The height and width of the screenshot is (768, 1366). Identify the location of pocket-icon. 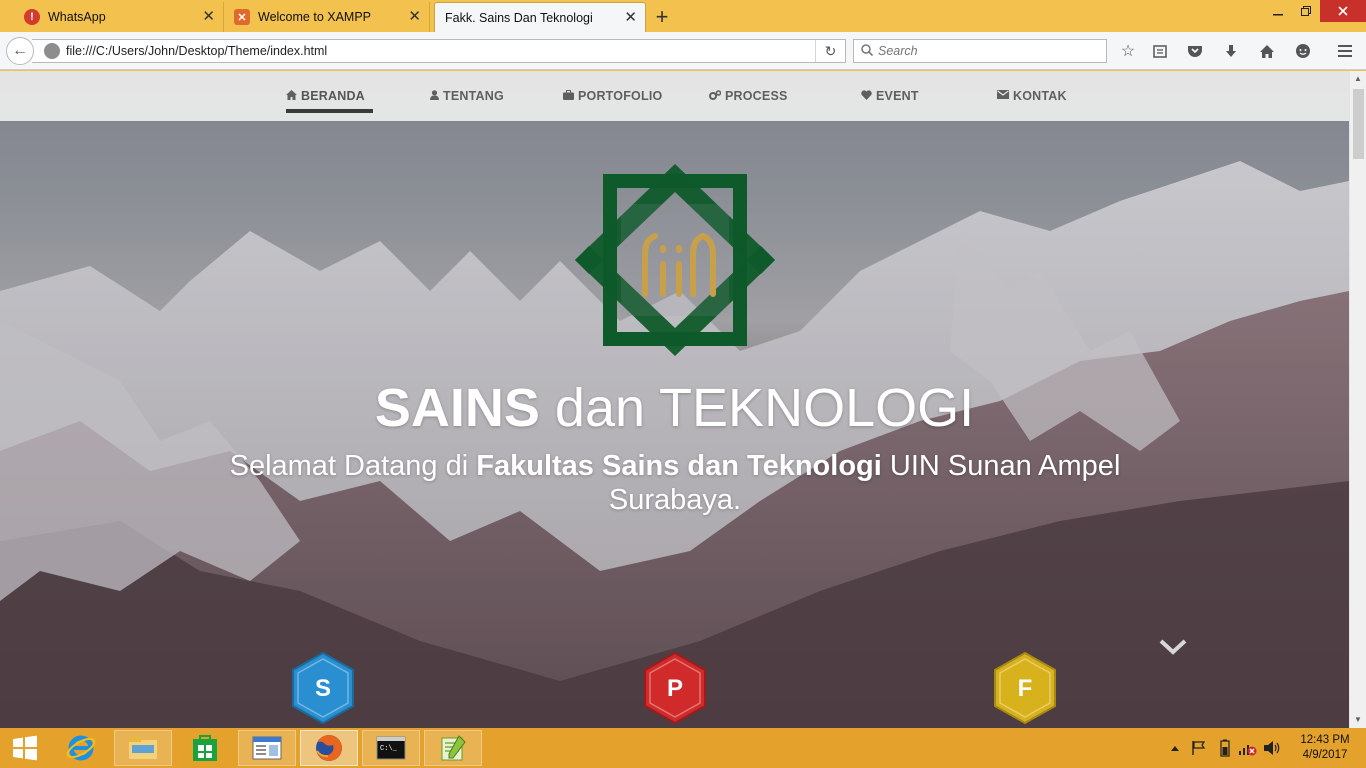
(1195, 51).